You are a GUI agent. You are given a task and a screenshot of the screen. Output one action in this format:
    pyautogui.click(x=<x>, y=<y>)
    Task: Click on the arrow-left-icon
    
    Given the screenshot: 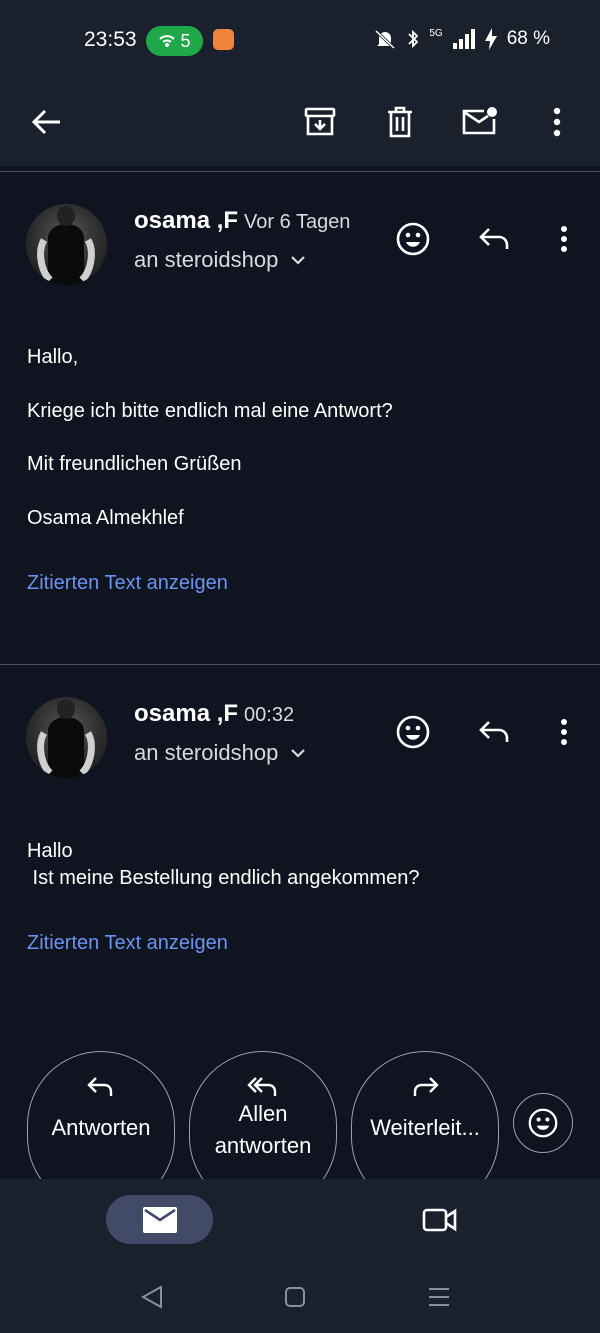 What is the action you would take?
    pyautogui.click(x=45, y=122)
    